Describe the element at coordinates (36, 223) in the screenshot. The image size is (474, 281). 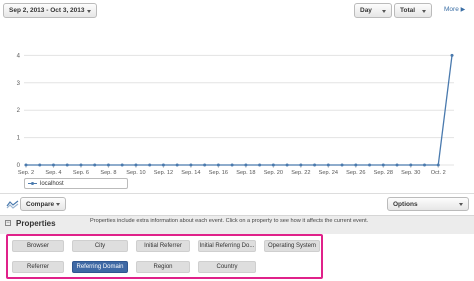
I see `properties-title: Properties` at that location.